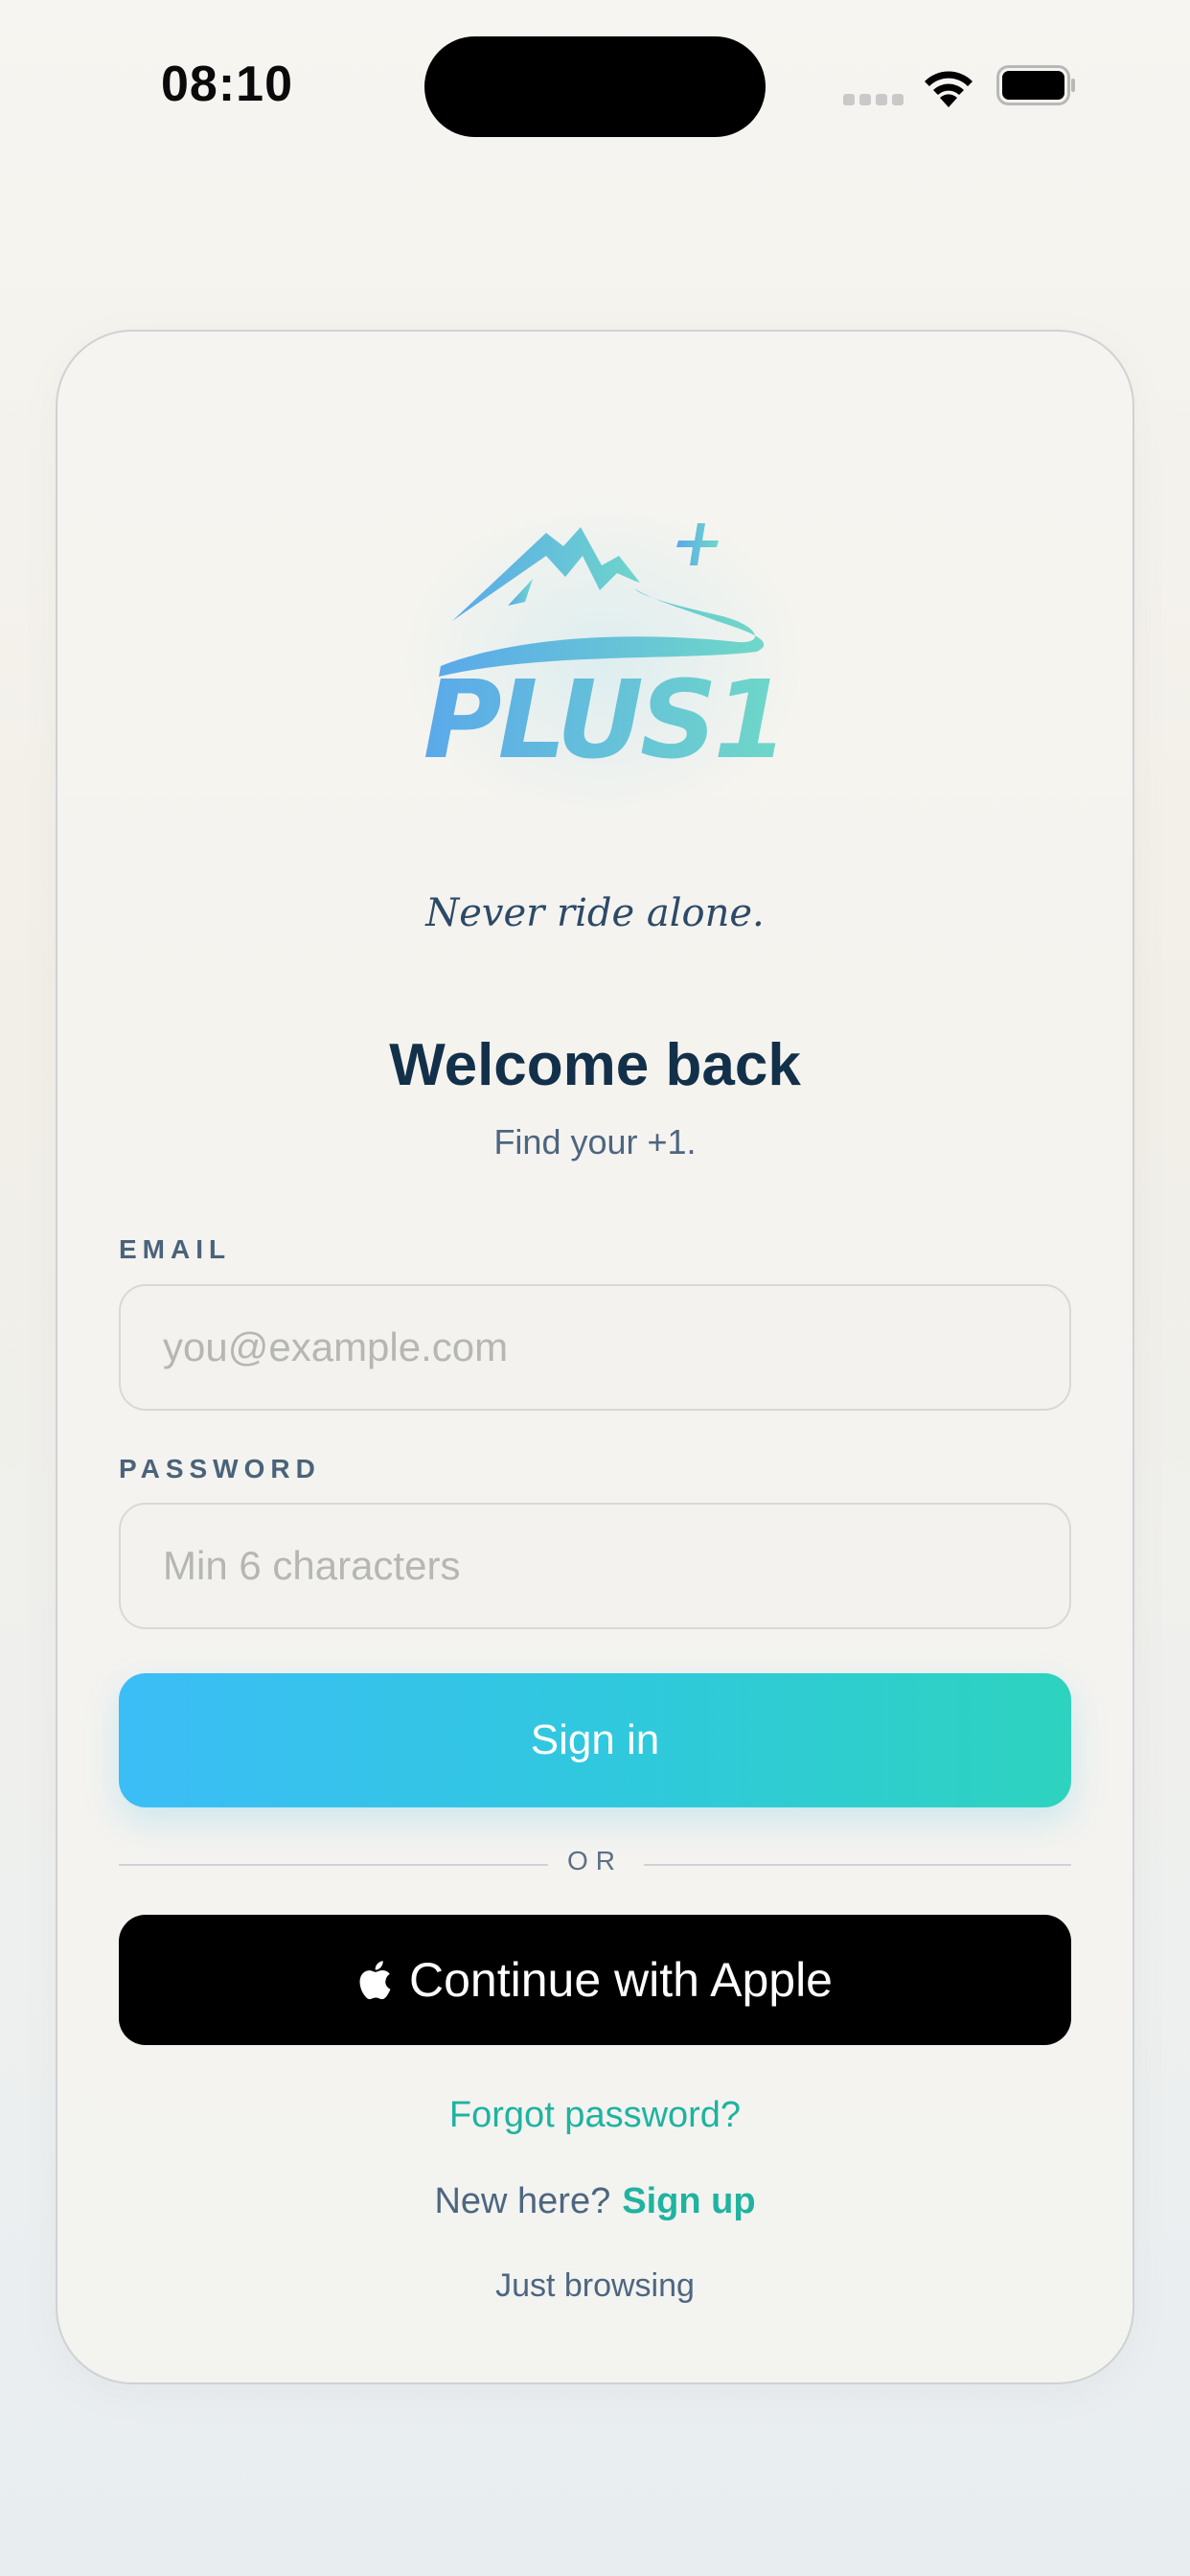 This screenshot has width=1190, height=2576. What do you see at coordinates (595, 1065) in the screenshot?
I see `page-title: Welcome back` at bounding box center [595, 1065].